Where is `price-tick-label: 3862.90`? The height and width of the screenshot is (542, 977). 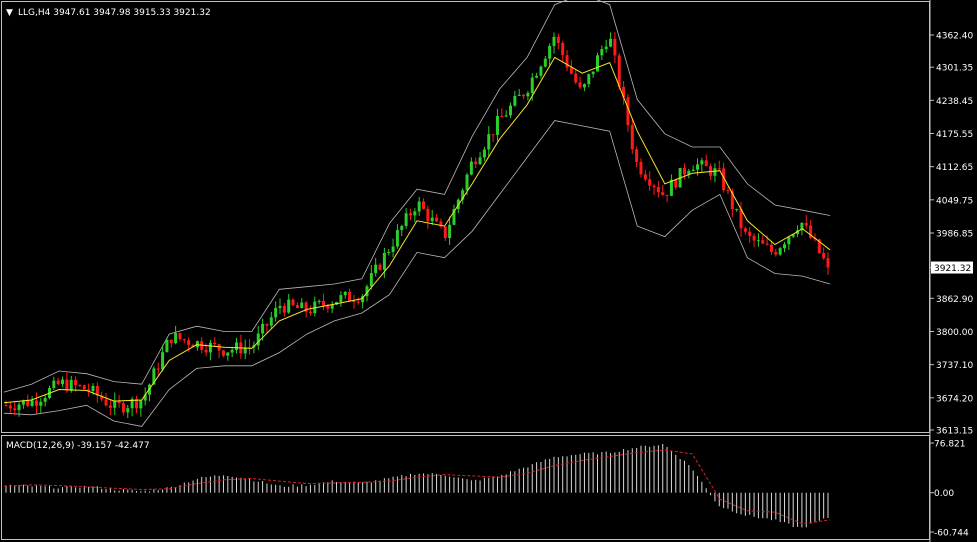 price-tick-label: 3862.90 is located at coordinates (954, 300).